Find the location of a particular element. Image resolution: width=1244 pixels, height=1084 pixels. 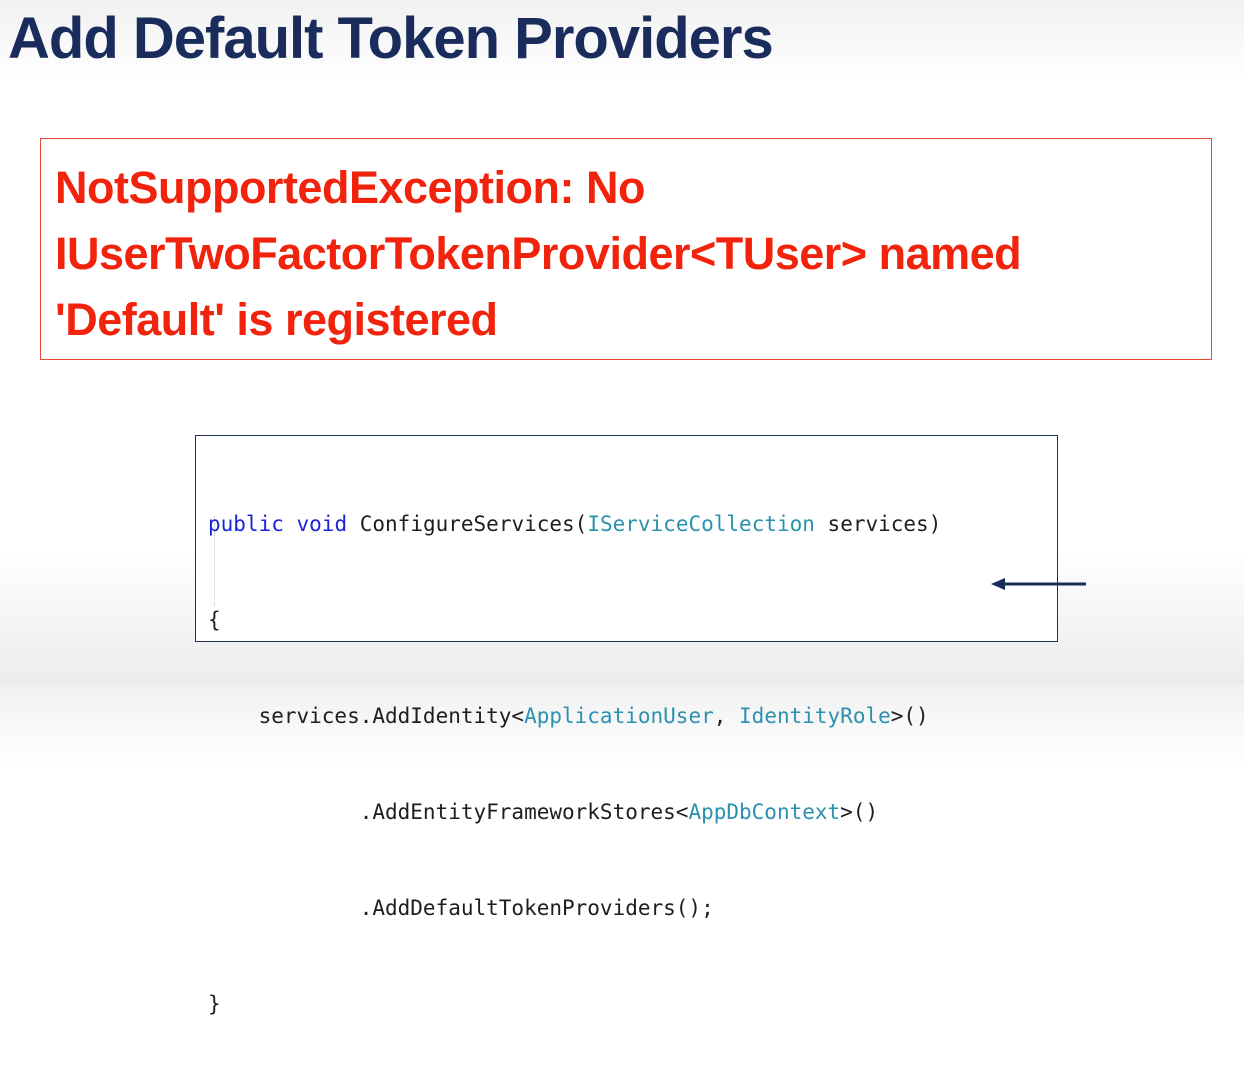

code-line-6: } is located at coordinates (214, 1004).